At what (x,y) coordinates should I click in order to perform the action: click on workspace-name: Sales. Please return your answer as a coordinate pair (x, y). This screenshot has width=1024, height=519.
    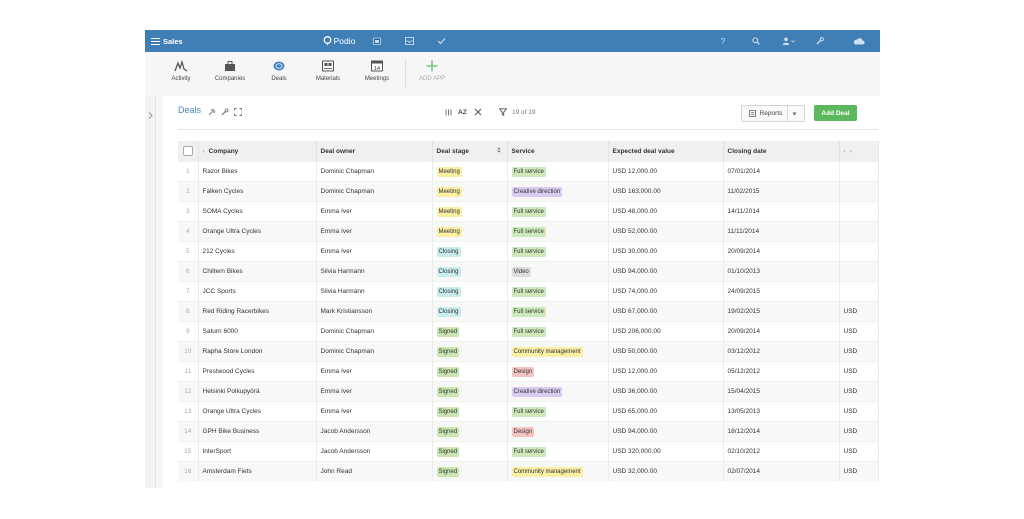
    Looking at the image, I should click on (178, 41).